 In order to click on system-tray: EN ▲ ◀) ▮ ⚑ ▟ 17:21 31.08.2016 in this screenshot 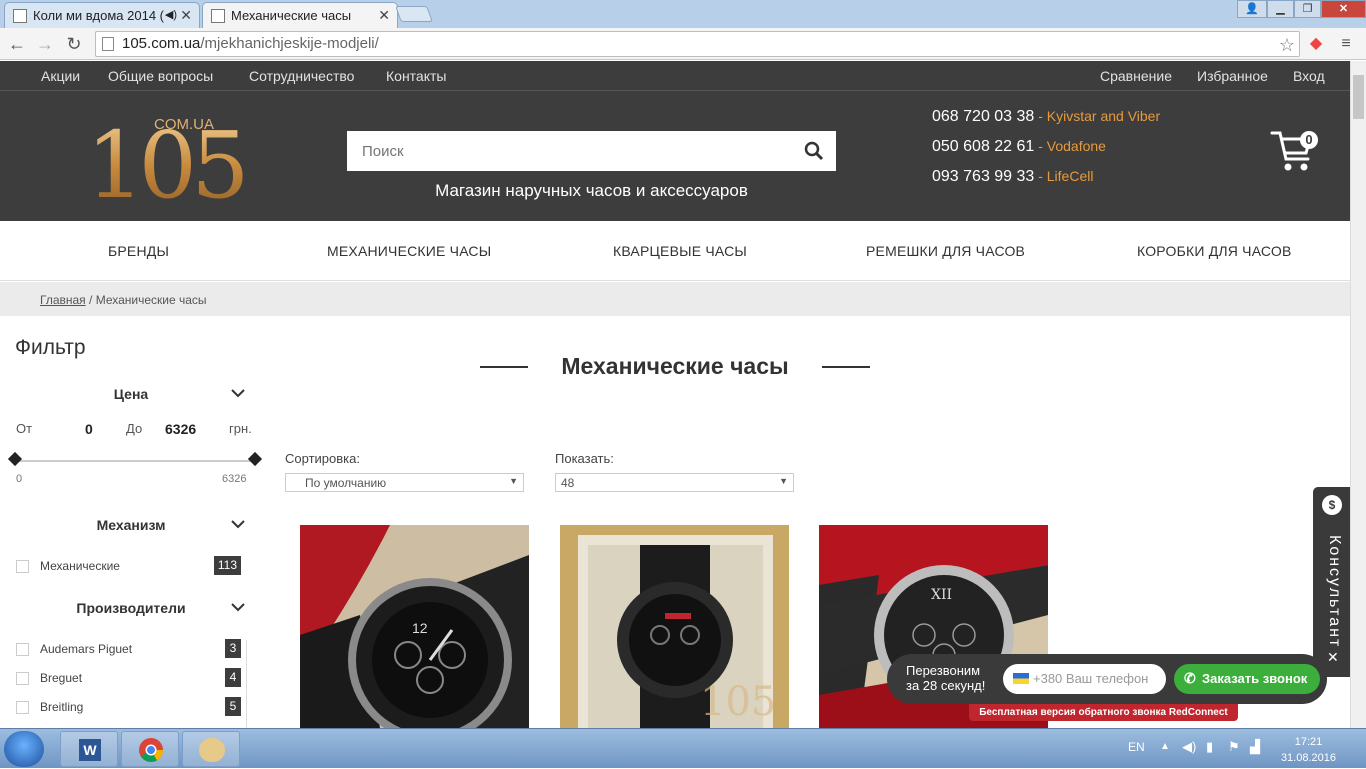, I will do `click(1241, 749)`.